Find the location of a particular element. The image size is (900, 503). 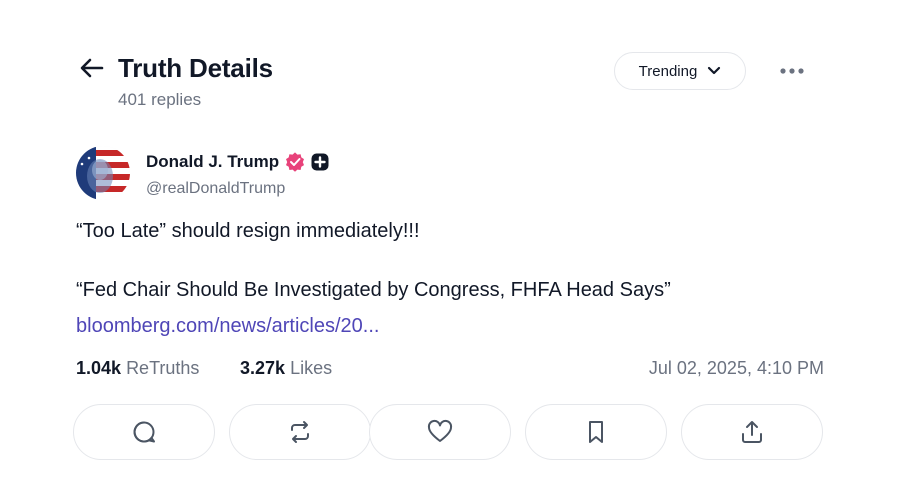

bookmark-button is located at coordinates (596, 432).